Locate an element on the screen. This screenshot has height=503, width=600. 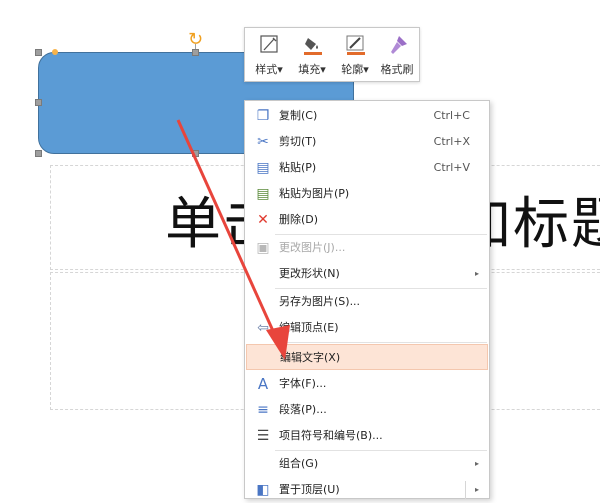
menu-item-label: 编辑顶点(E) is located at coordinates (309, 327).